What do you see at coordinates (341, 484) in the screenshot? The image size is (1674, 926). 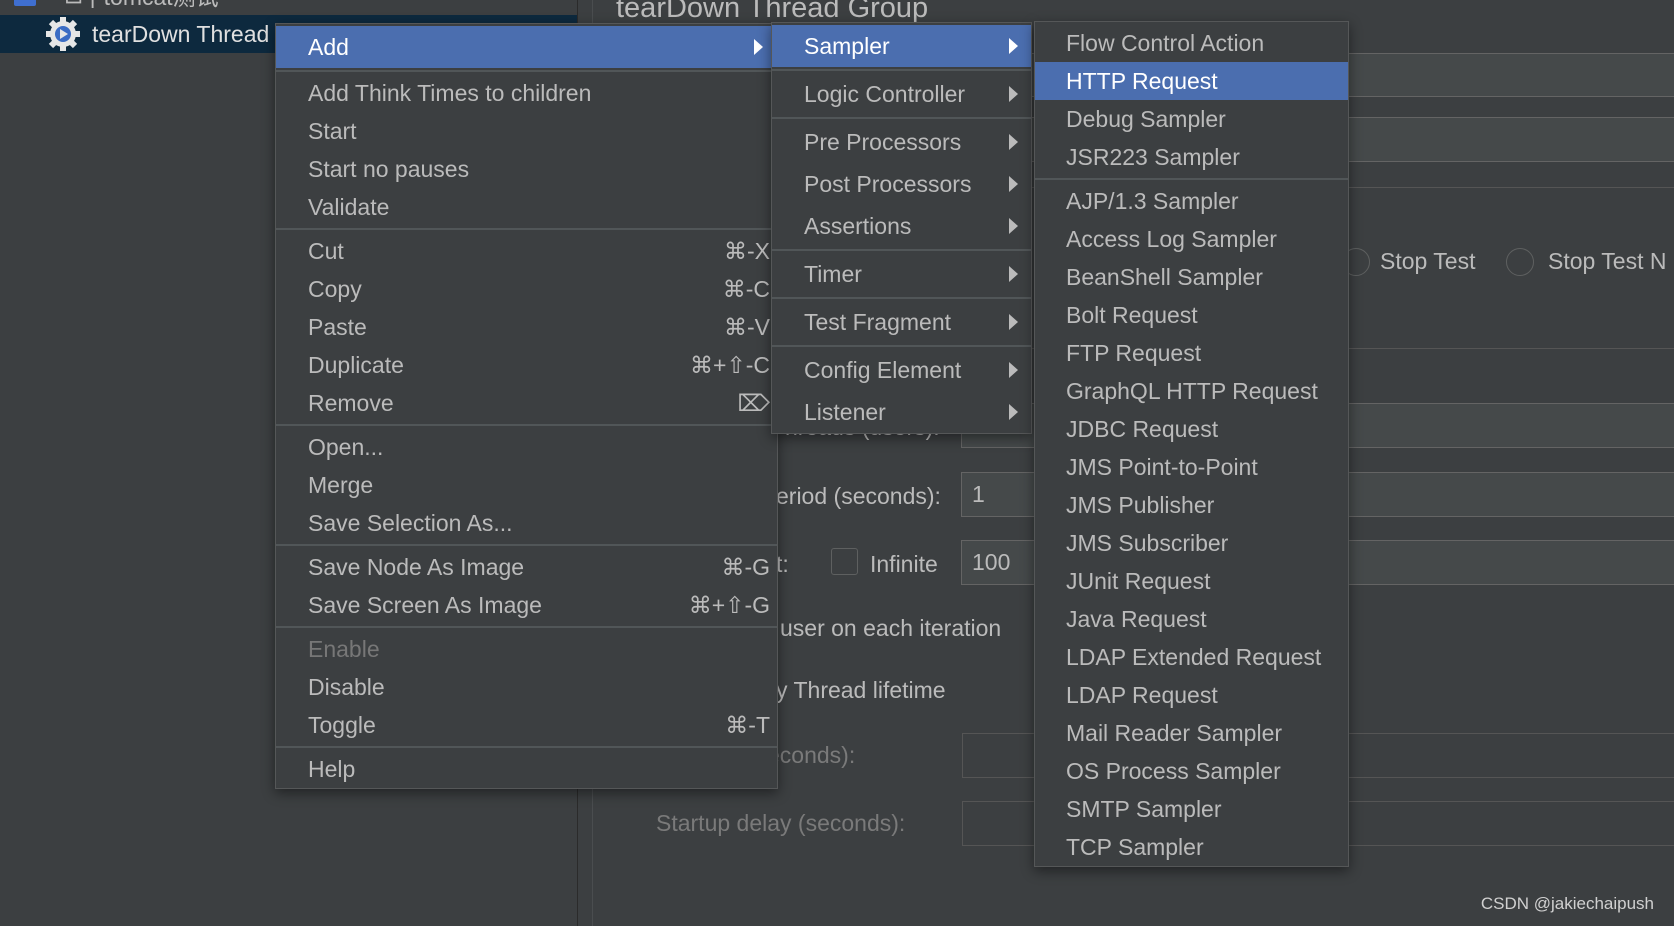 I see `menu-item-label: Merge` at bounding box center [341, 484].